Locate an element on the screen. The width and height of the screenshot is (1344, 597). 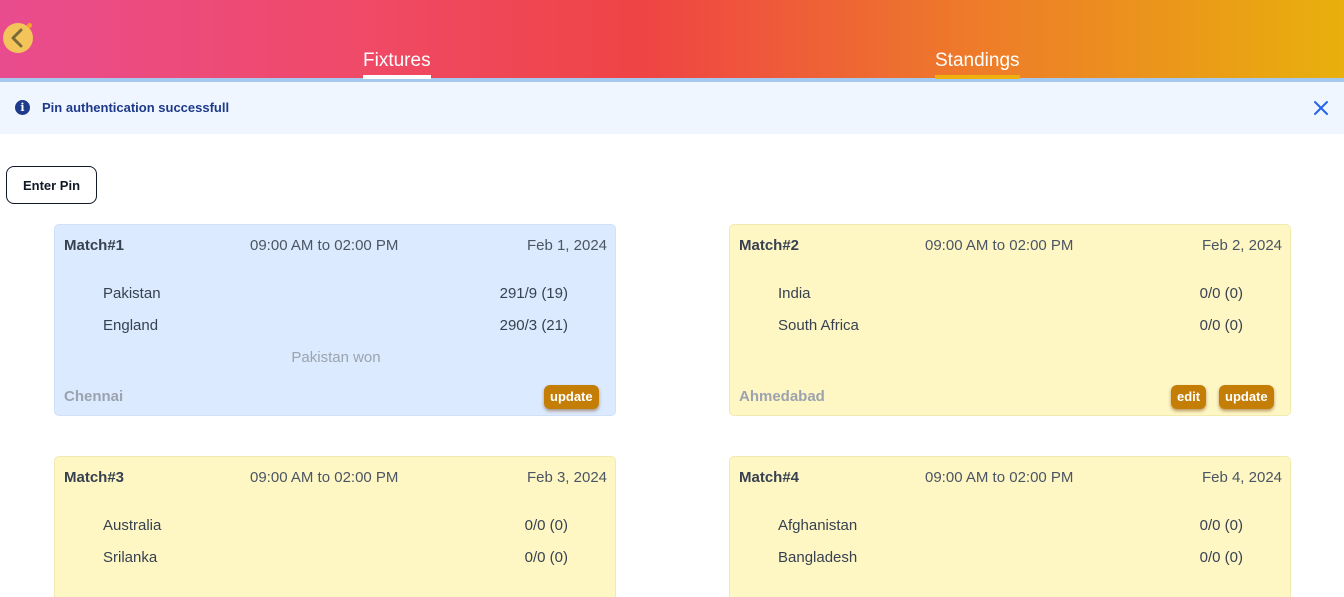
header-bar is located at coordinates (672, 39).